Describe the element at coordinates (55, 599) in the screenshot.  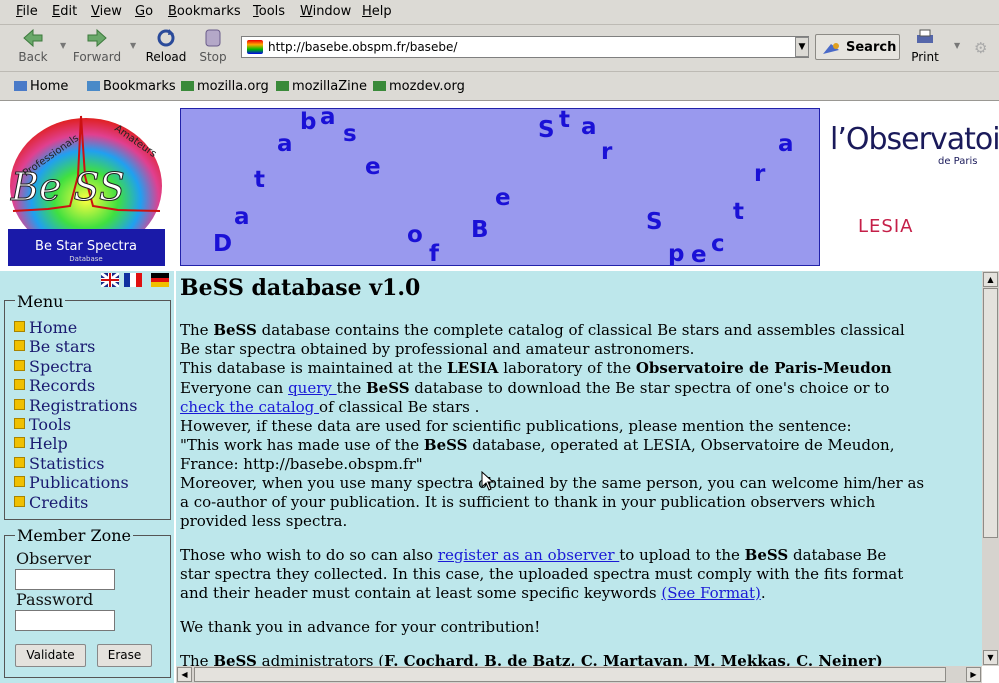
I see `password-label: Password` at that location.